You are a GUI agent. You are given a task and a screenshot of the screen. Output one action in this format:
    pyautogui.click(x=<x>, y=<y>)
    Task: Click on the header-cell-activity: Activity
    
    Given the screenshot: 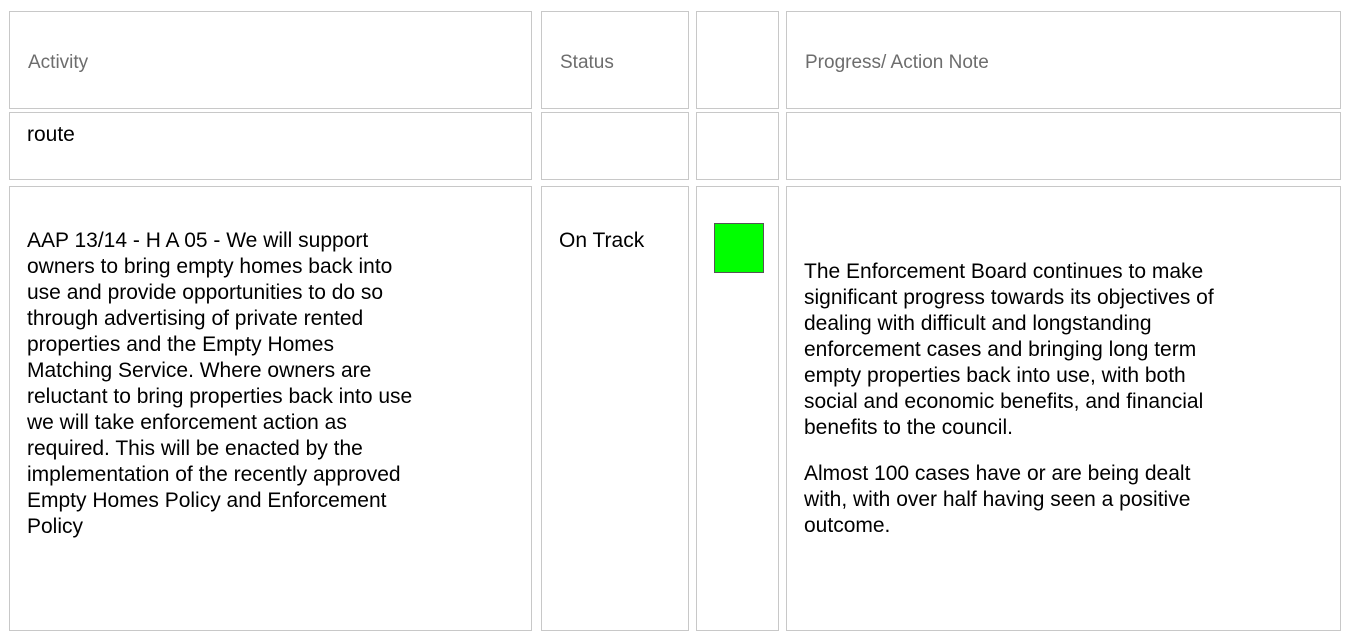 What is the action you would take?
    pyautogui.click(x=270, y=60)
    